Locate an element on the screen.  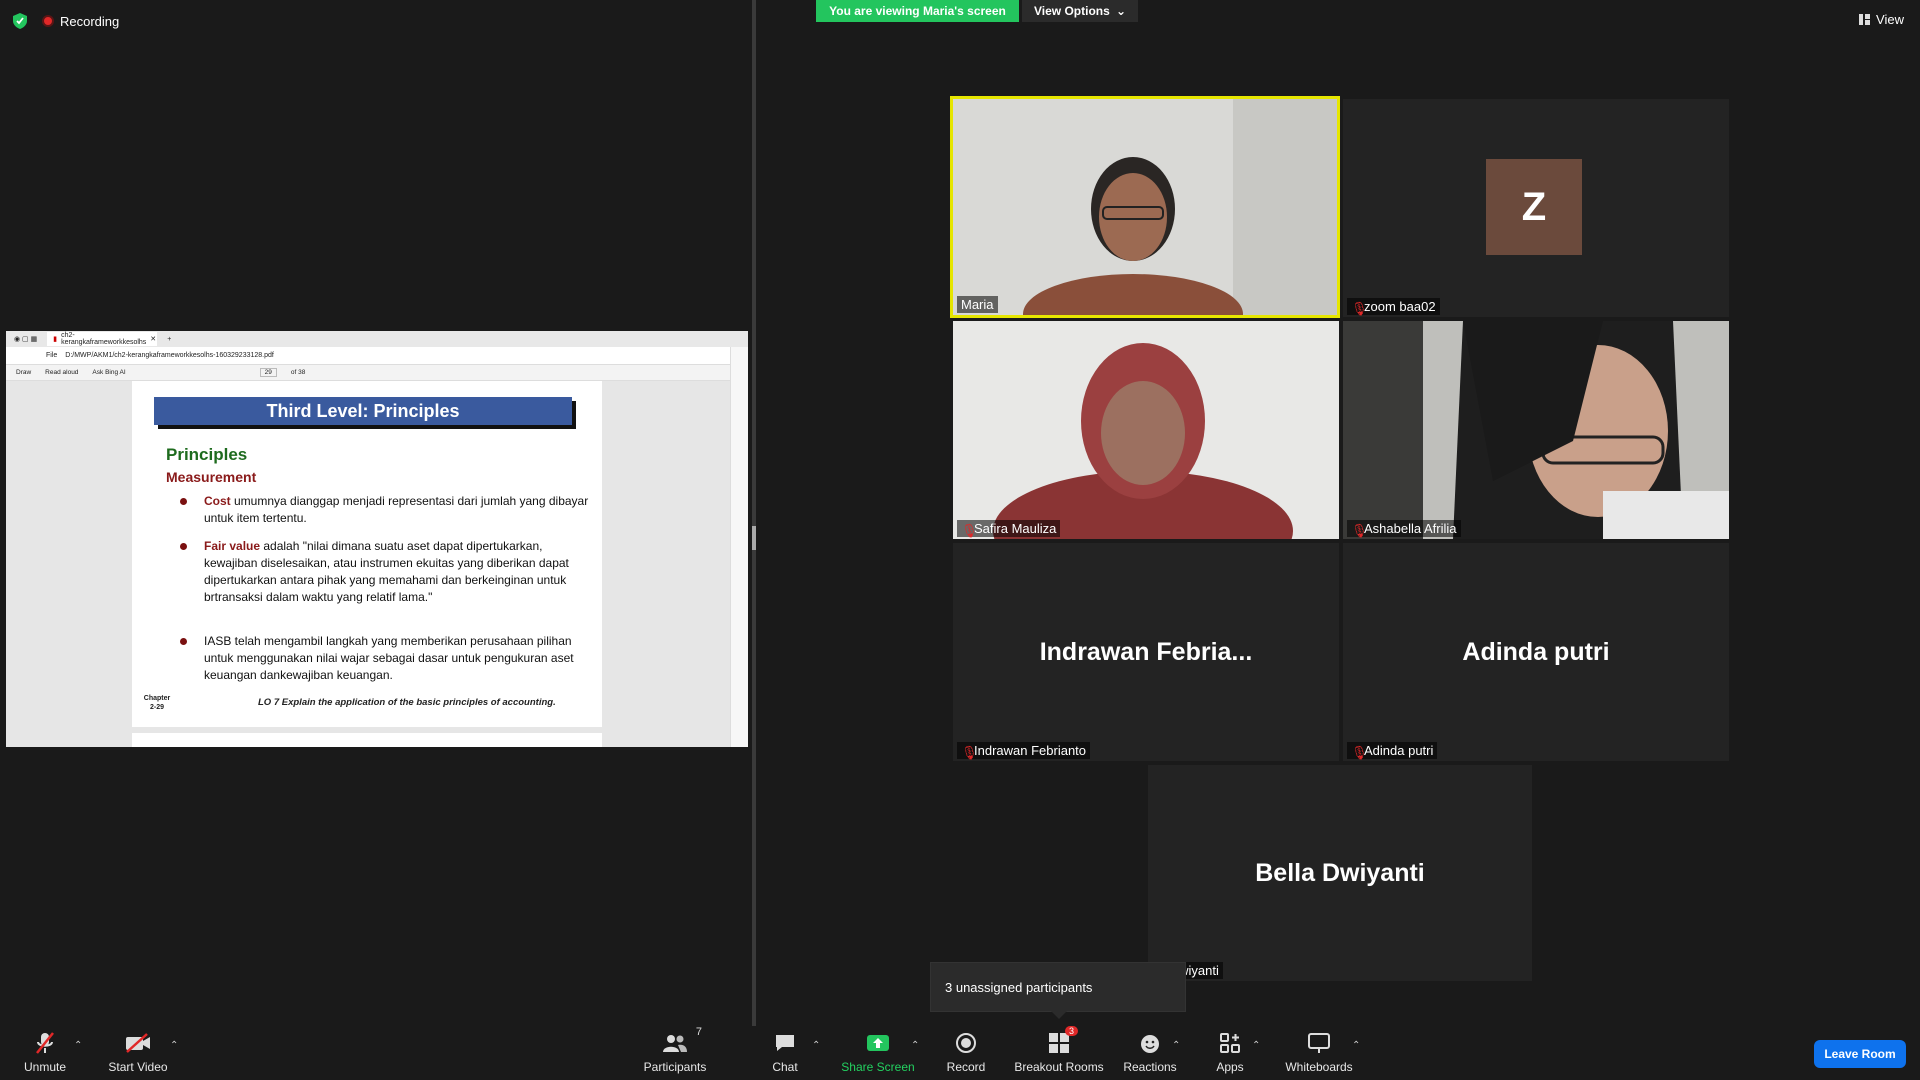
participant-display-name: Adinda putri is located at coordinates (1536, 651).